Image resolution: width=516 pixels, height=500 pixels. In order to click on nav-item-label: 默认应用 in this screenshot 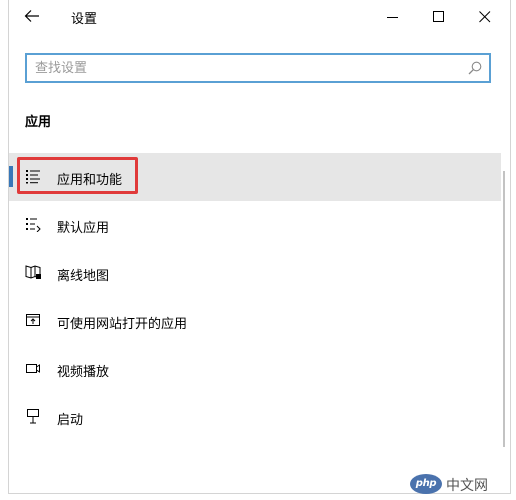, I will do `click(83, 228)`.